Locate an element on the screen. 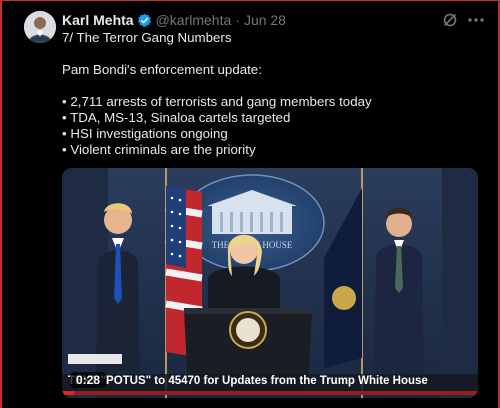 The width and height of the screenshot is (500, 408). grok-icon is located at coordinates (450, 20).